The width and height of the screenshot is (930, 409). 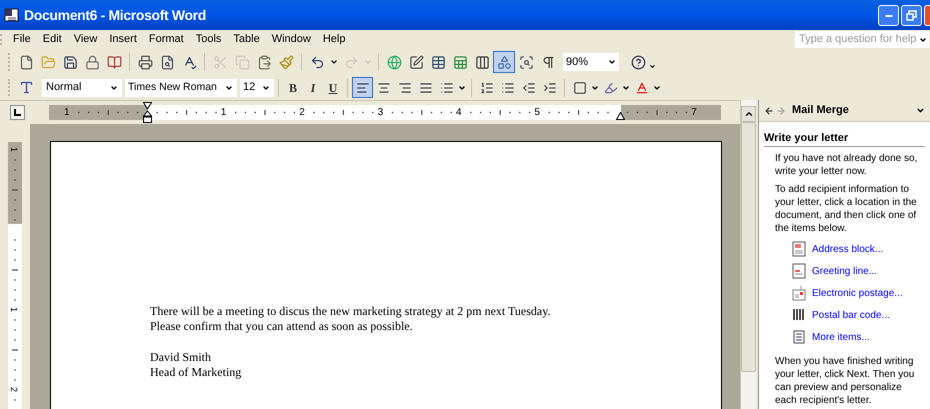 I want to click on style-name: Normal, so click(x=64, y=88).